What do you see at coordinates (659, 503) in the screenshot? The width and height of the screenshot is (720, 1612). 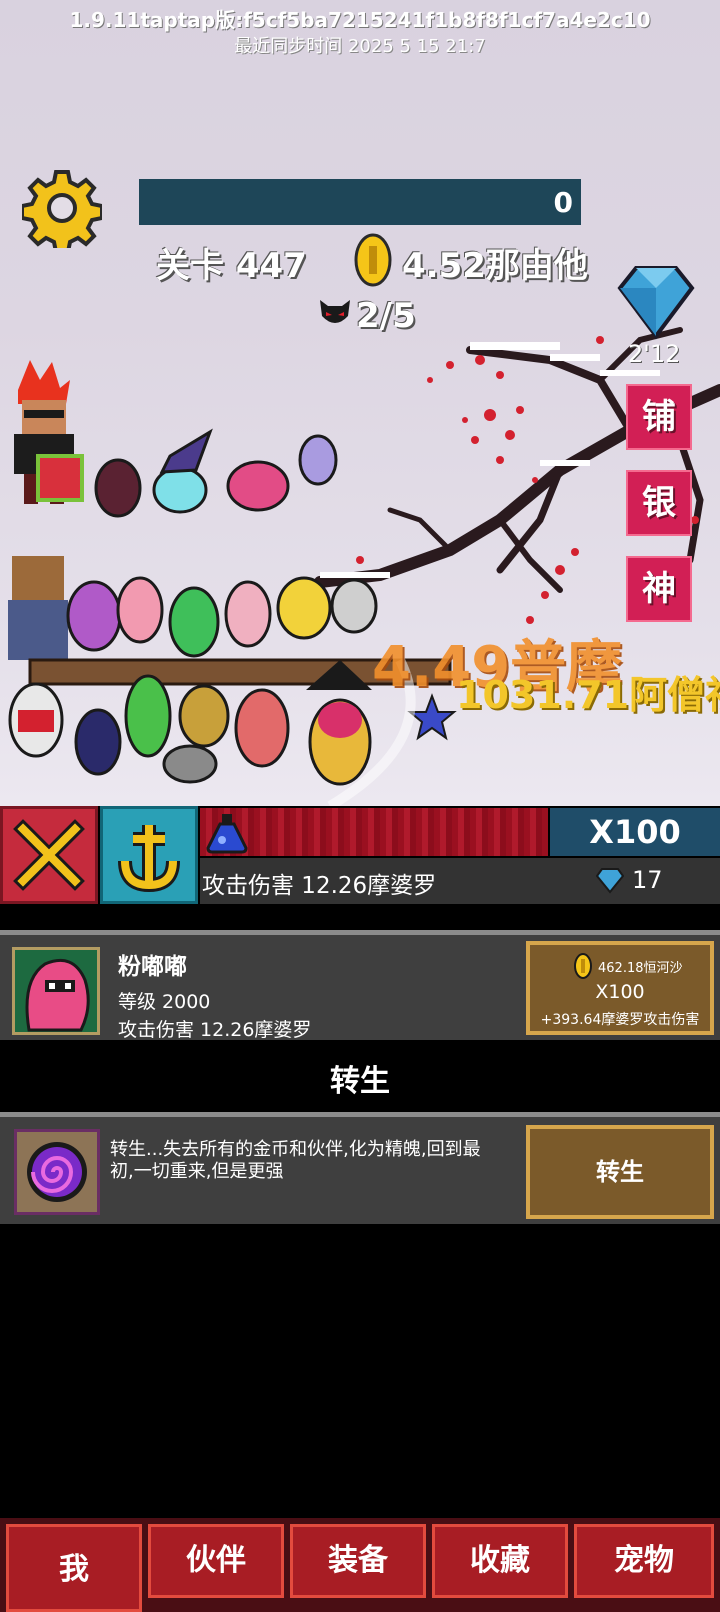 I see `side-button-silver: 银` at bounding box center [659, 503].